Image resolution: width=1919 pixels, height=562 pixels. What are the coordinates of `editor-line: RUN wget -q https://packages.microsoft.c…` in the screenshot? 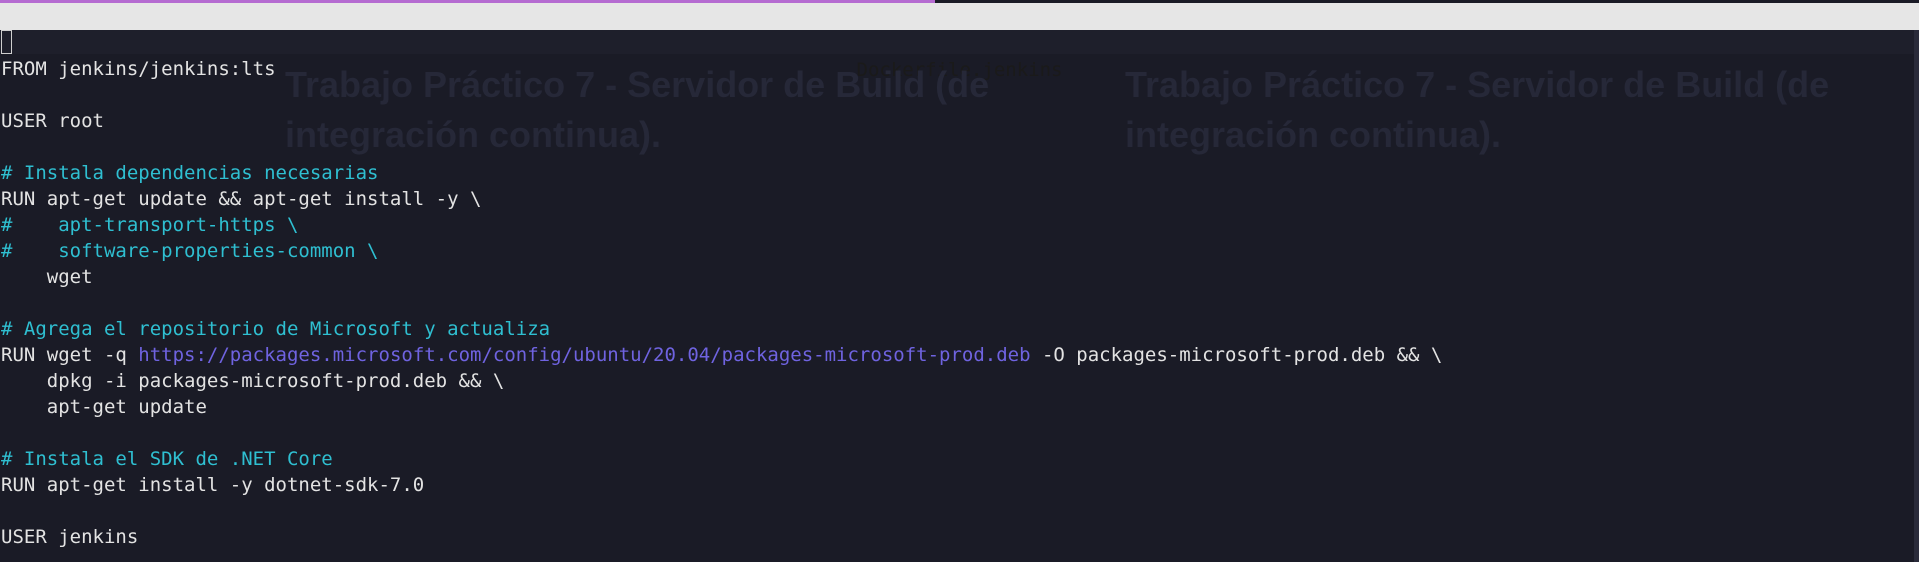 It's located at (721, 355).